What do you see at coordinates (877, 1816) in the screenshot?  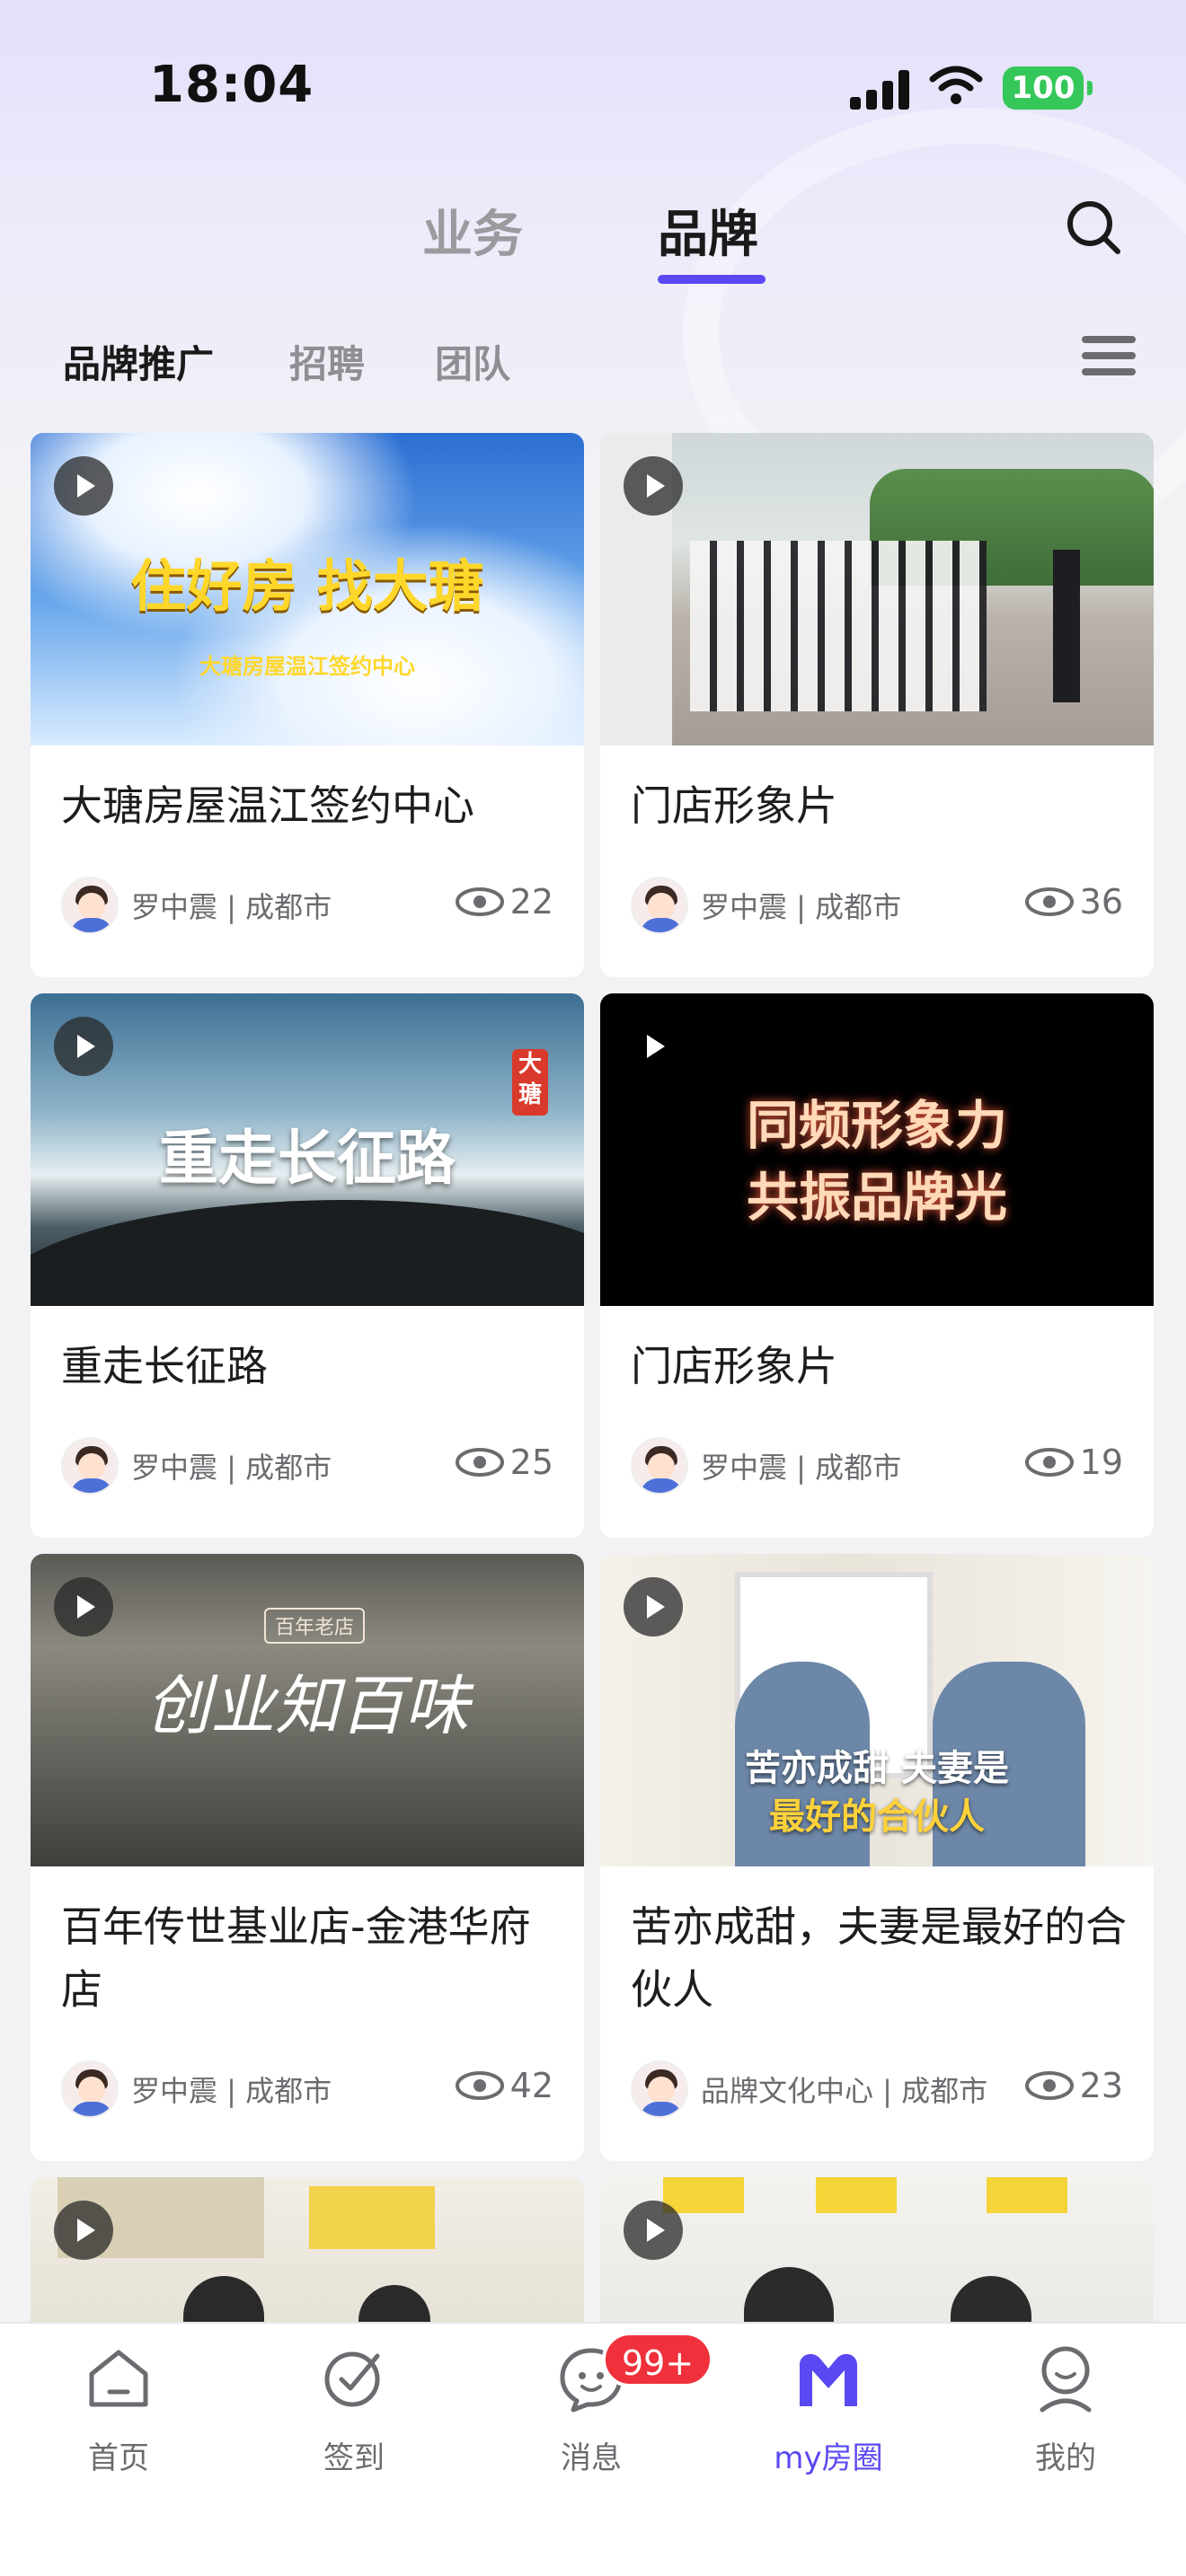 I see `thumbnail-subcaption: 最好的合伙人` at bounding box center [877, 1816].